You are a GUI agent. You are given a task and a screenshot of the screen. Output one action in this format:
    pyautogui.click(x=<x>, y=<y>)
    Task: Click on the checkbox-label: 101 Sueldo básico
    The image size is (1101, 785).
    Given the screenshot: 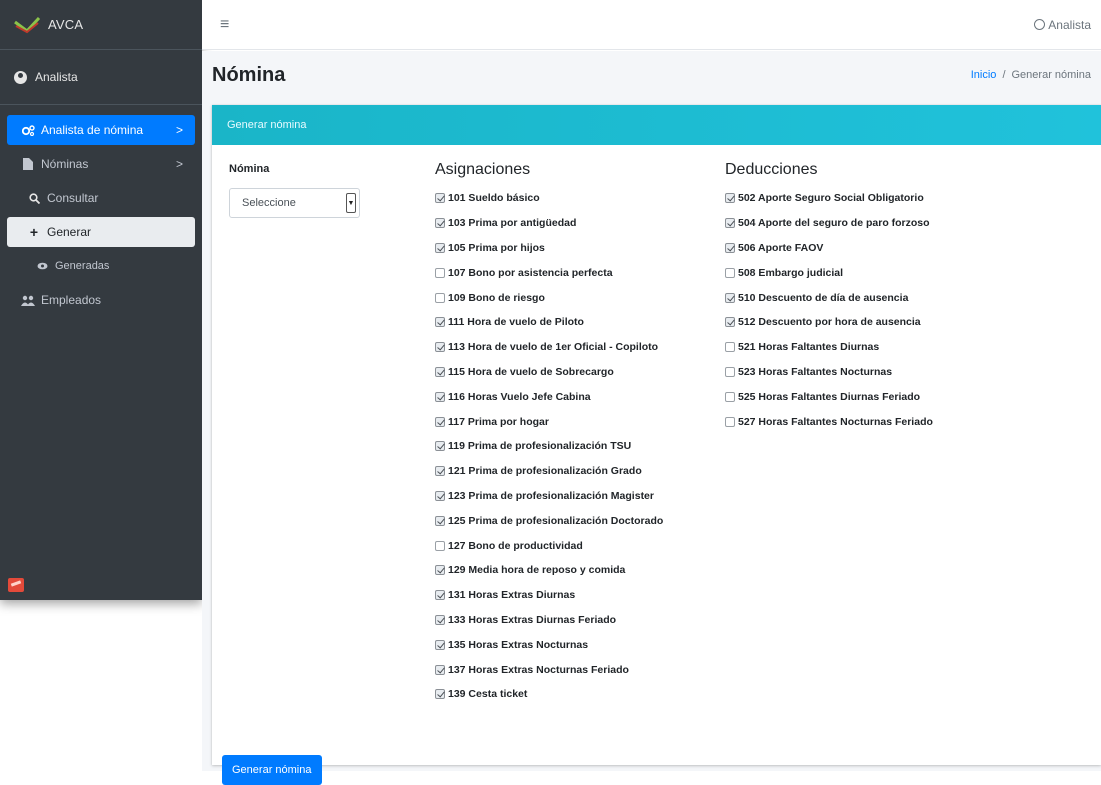 What is the action you would take?
    pyautogui.click(x=494, y=198)
    